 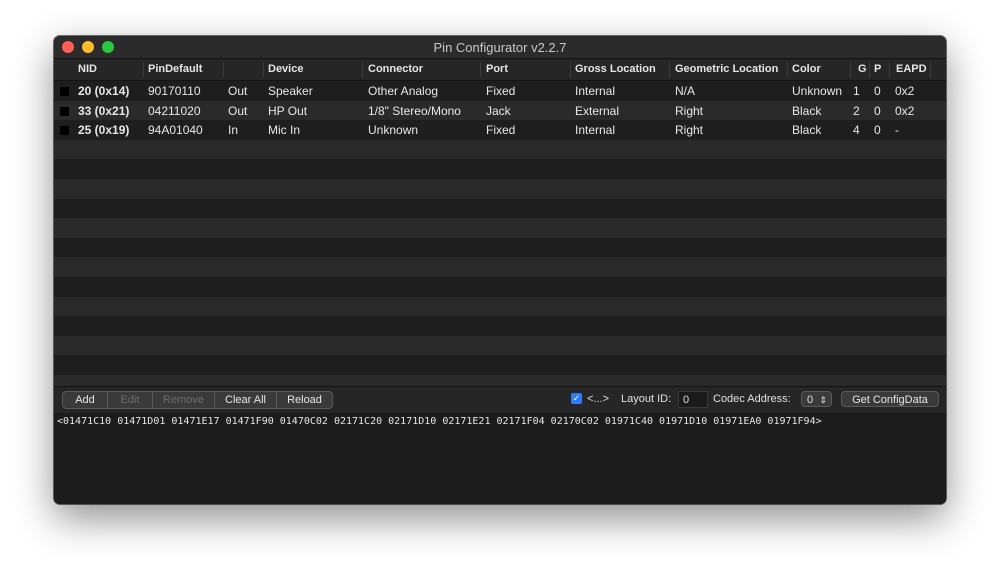 What do you see at coordinates (174, 91) in the screenshot?
I see `cell-pindefault: 90170110` at bounding box center [174, 91].